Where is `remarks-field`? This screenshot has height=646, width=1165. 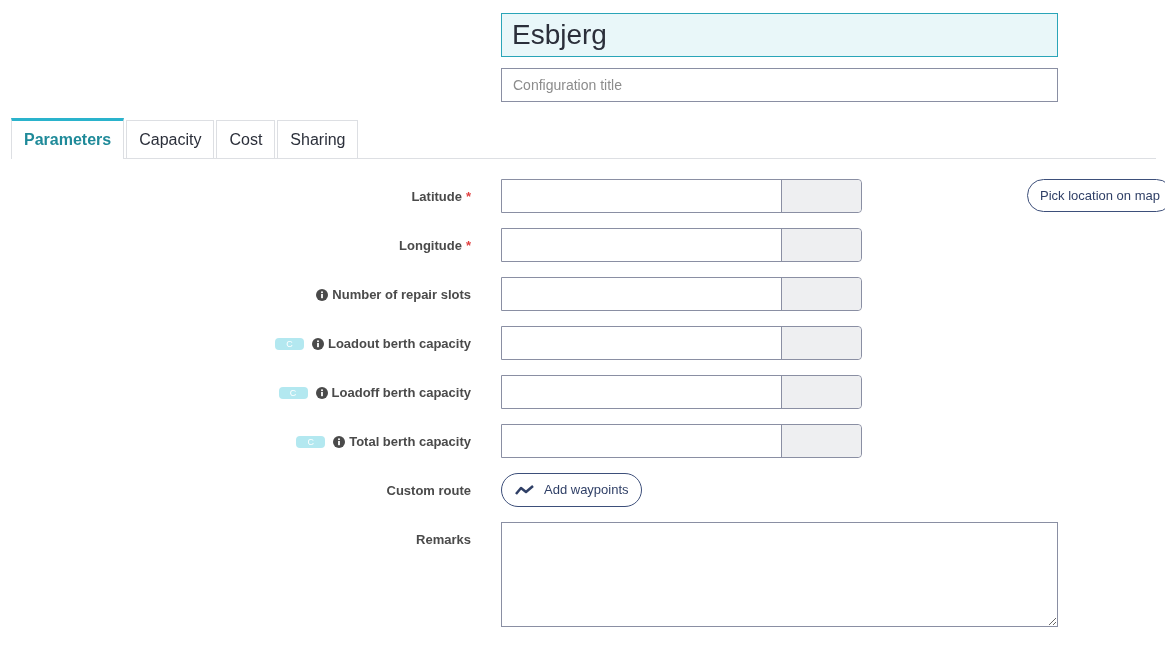 remarks-field is located at coordinates (779, 574).